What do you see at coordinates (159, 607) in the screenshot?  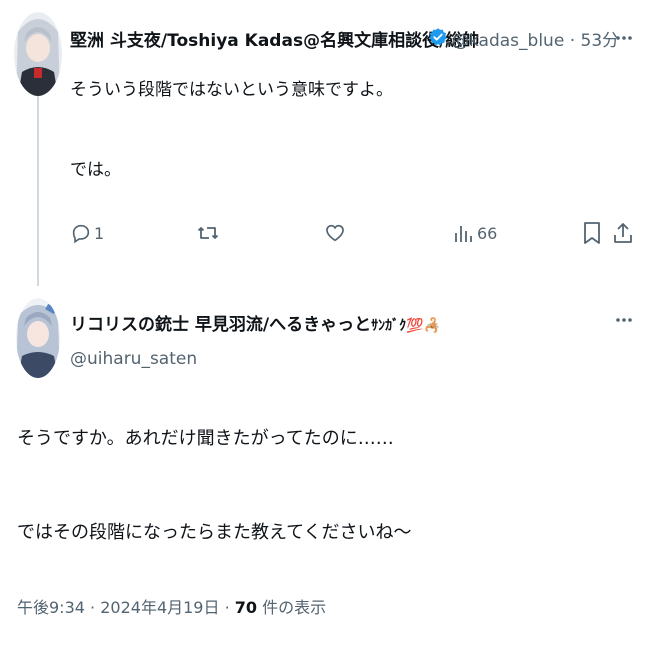 I see `tweet-date: 2024年4月19日` at bounding box center [159, 607].